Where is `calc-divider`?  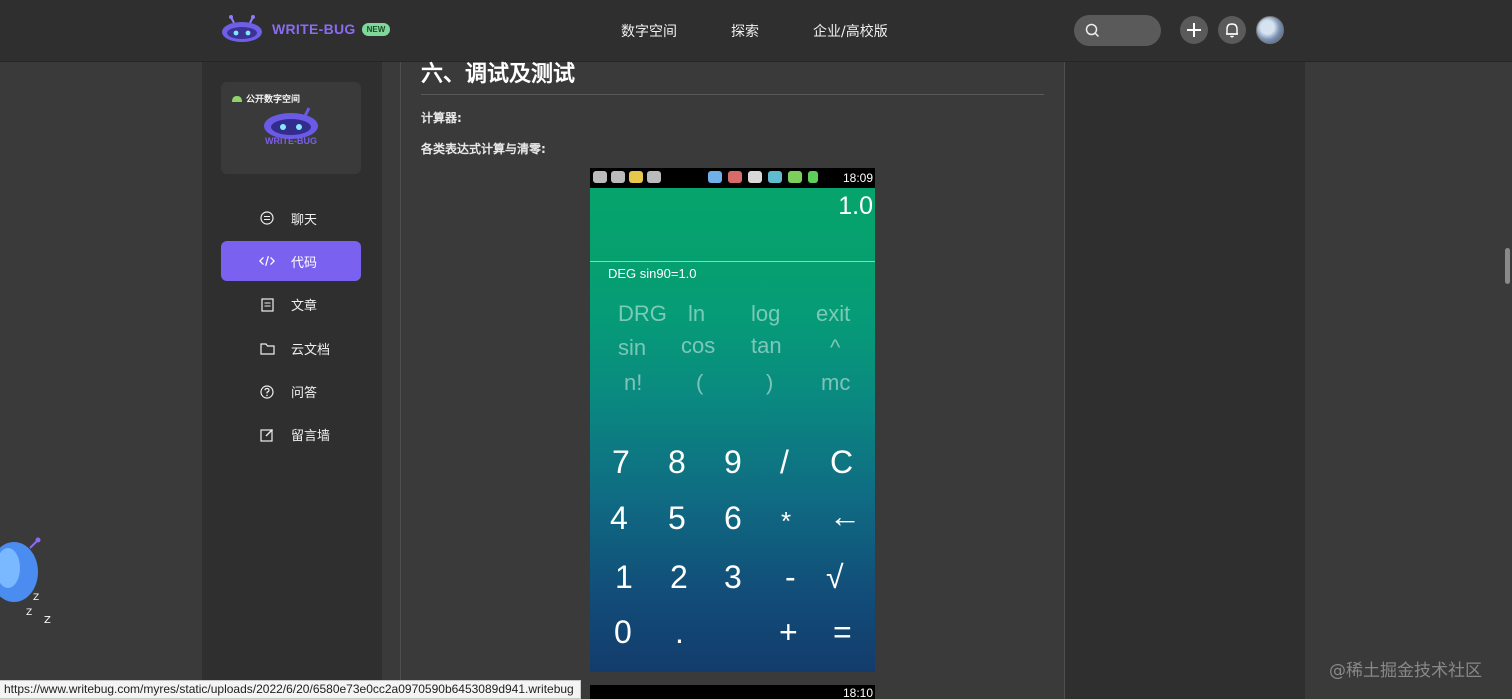 calc-divider is located at coordinates (732, 261).